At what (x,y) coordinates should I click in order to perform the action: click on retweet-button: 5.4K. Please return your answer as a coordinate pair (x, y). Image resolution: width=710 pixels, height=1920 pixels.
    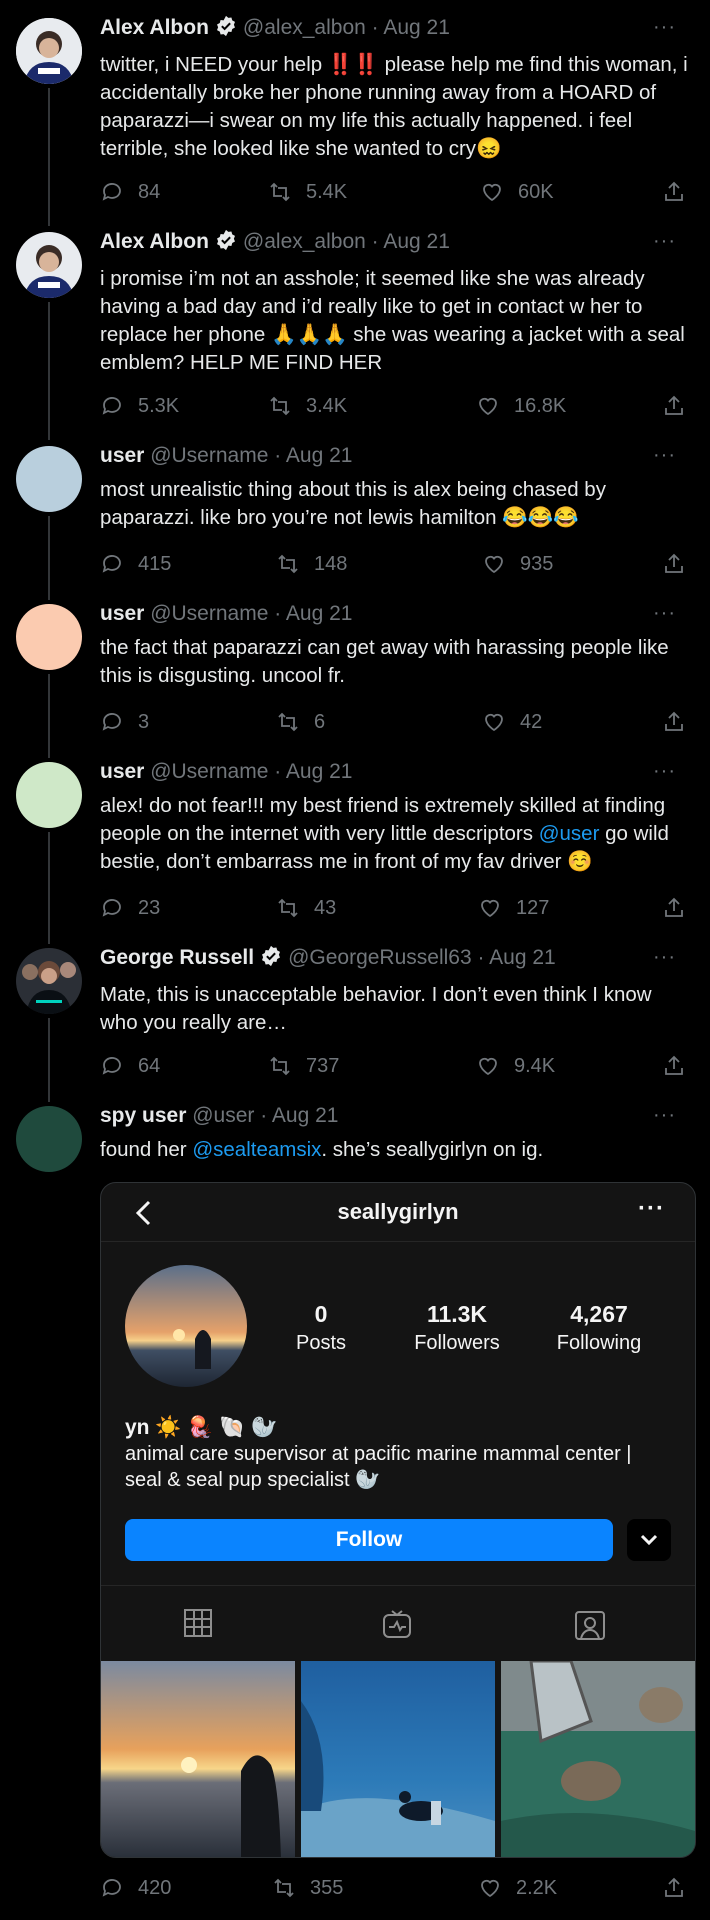
    Looking at the image, I should click on (307, 192).